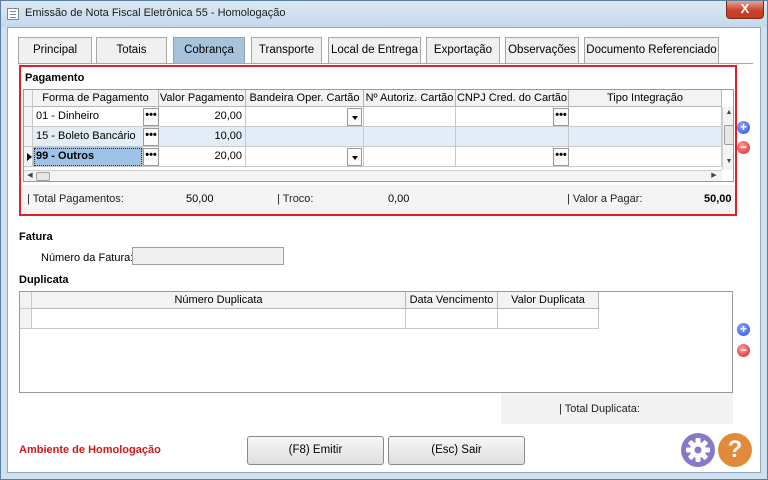 The height and width of the screenshot is (480, 768). I want to click on col-valor-pagamento: Valor Pagamento, so click(202, 98).